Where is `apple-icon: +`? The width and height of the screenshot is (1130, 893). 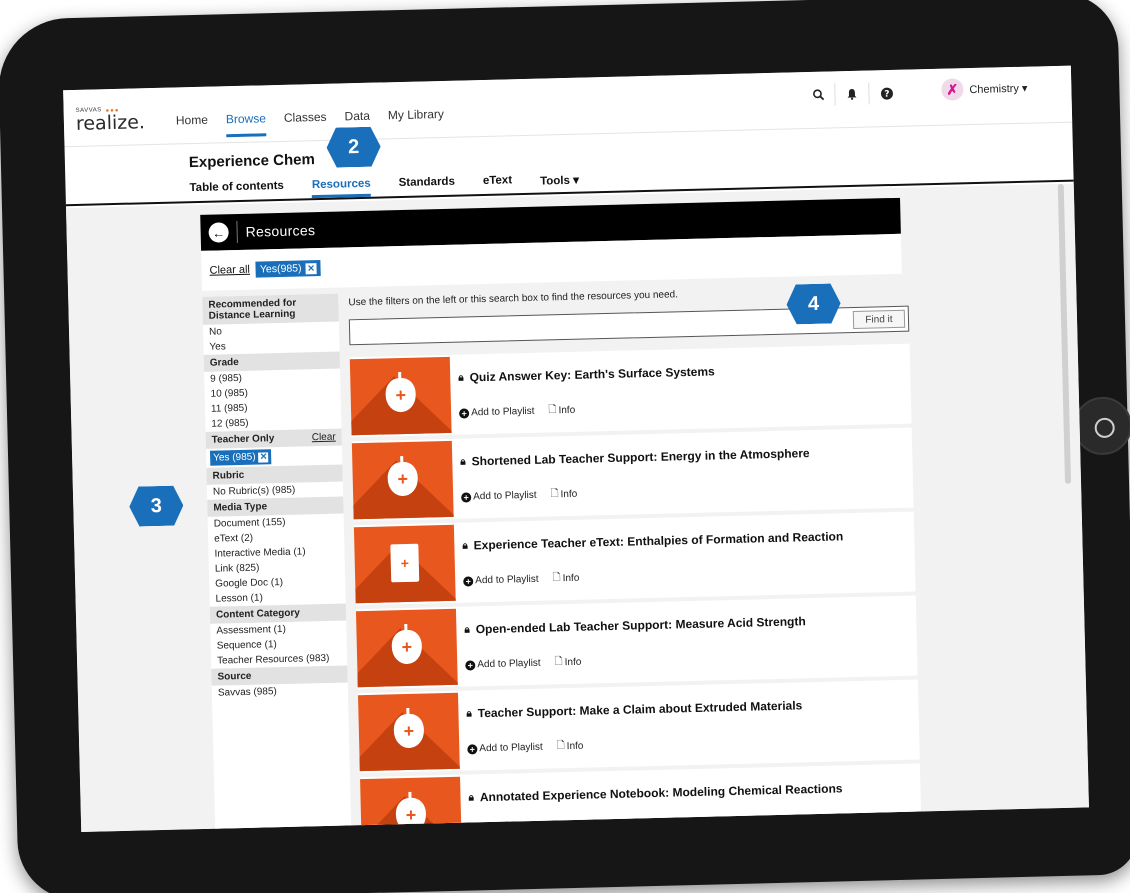 apple-icon: + is located at coordinates (411, 812).